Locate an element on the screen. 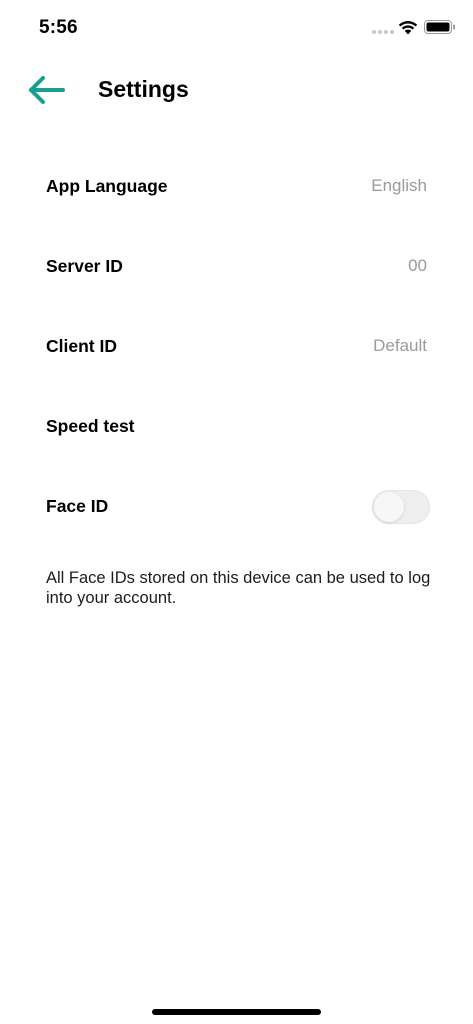 The height and width of the screenshot is (1024, 473). home-indicator is located at coordinates (236, 1012).